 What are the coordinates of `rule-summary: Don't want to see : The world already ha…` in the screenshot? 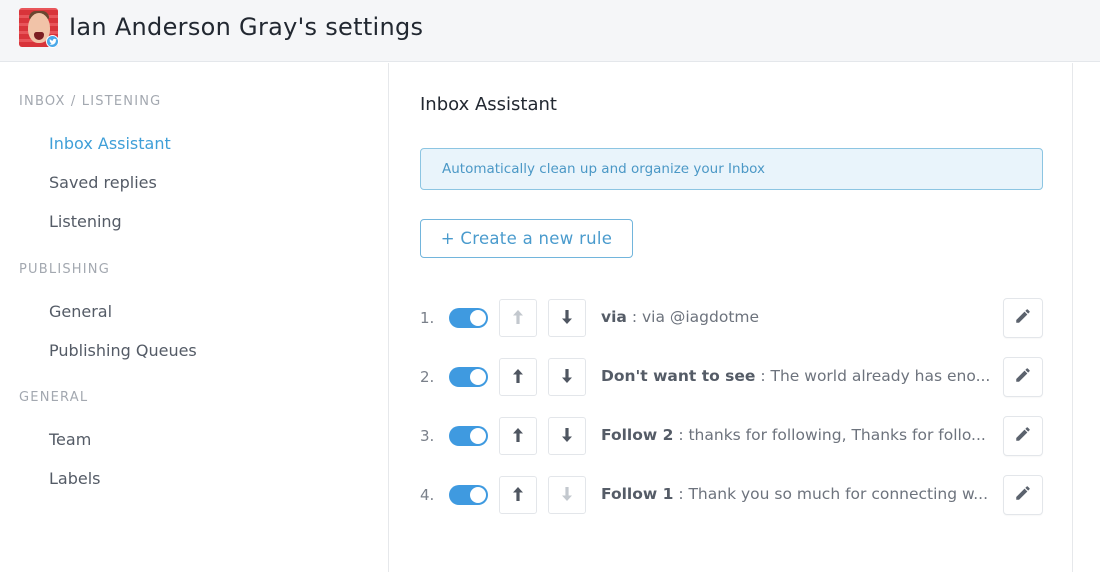 It's located at (801, 376).